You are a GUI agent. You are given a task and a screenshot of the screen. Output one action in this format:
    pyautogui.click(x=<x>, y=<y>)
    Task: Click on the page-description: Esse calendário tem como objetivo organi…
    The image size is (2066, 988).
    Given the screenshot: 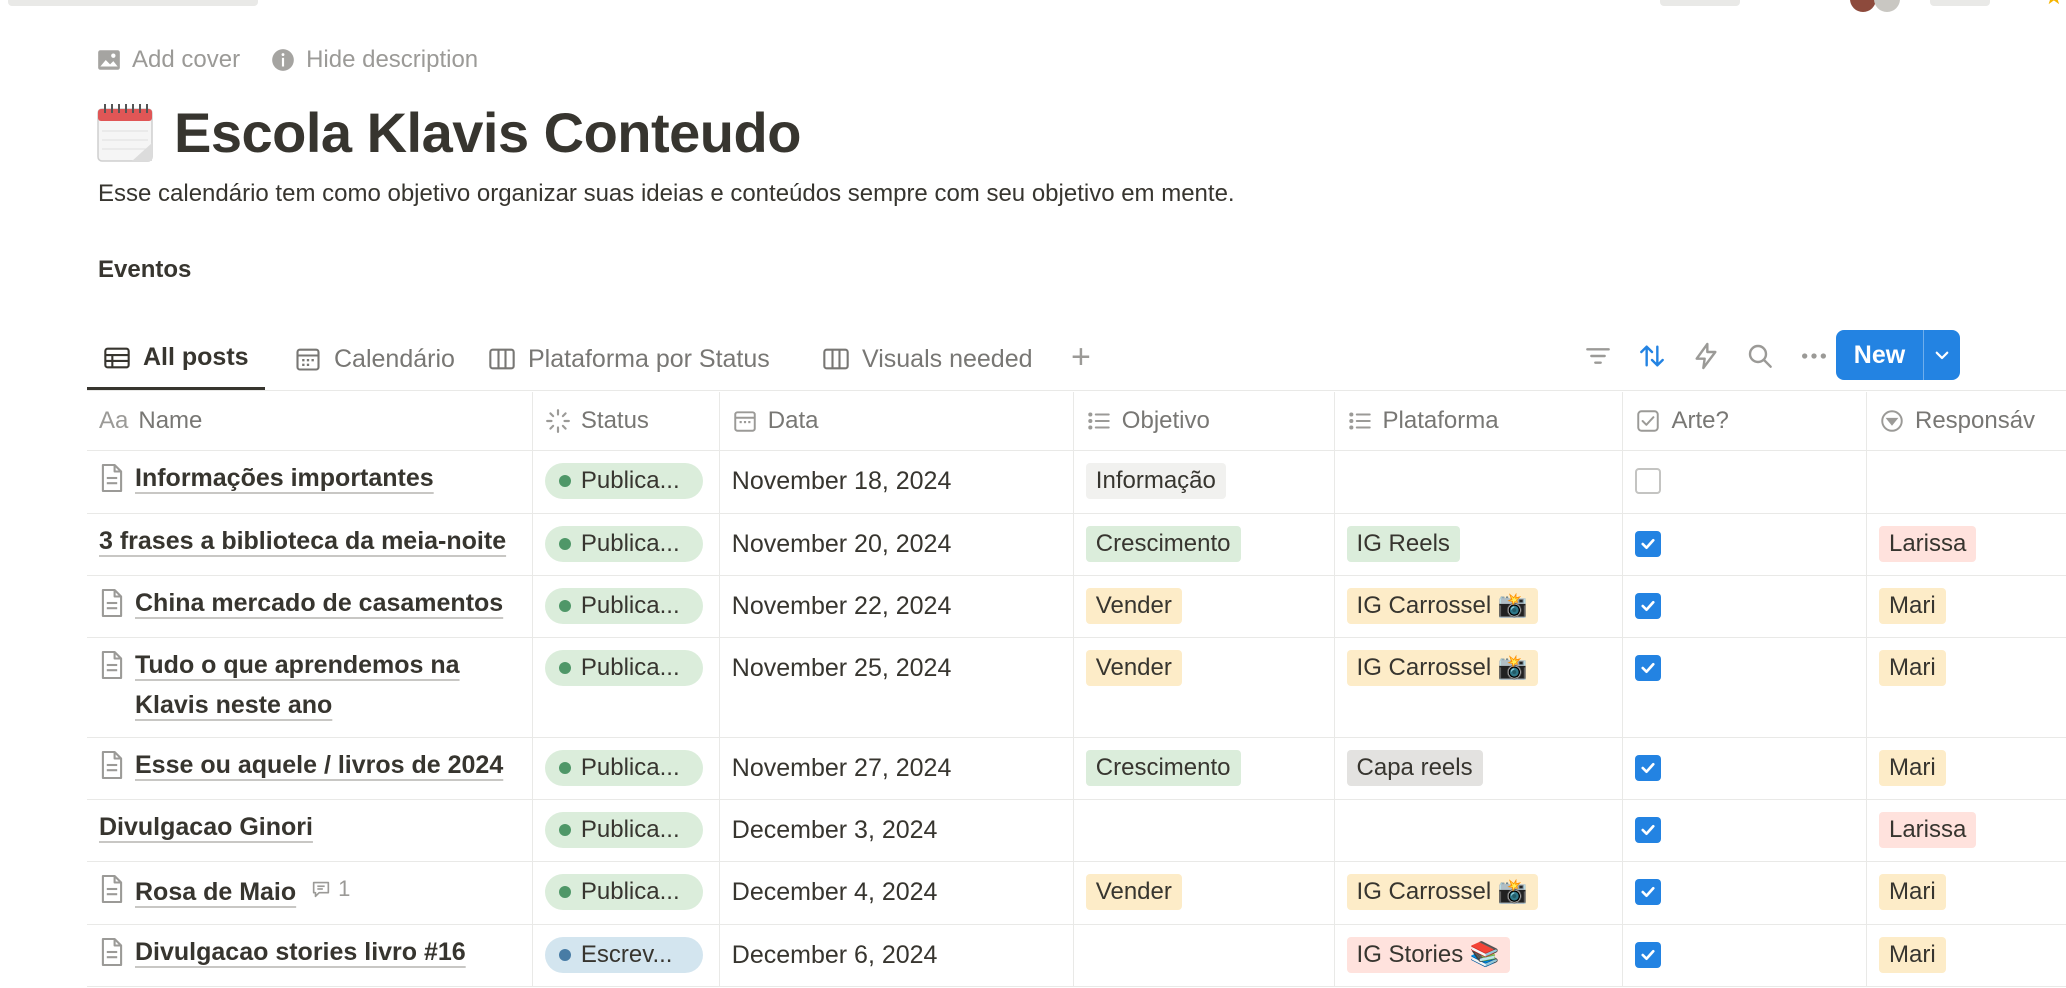 What is the action you would take?
    pyautogui.click(x=666, y=194)
    